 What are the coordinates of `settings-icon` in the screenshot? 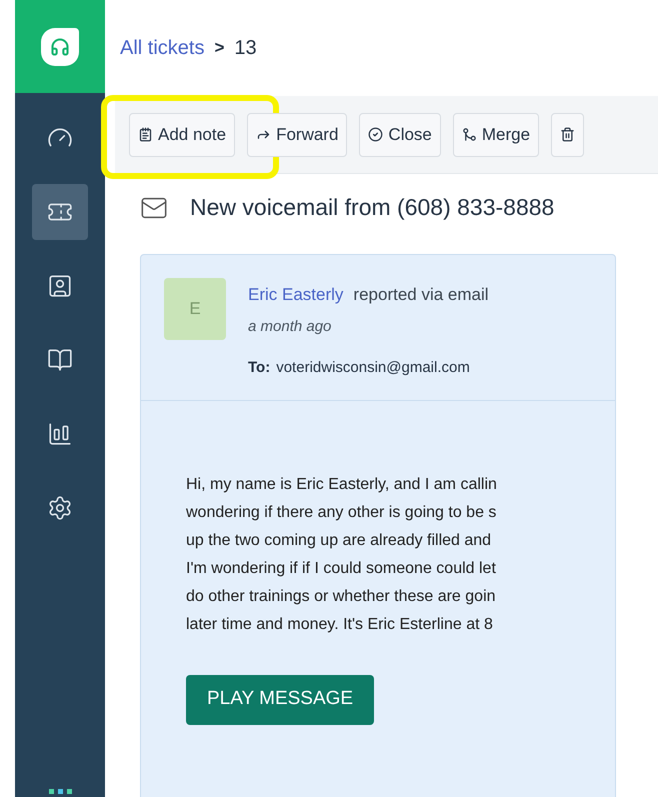 It's located at (60, 508).